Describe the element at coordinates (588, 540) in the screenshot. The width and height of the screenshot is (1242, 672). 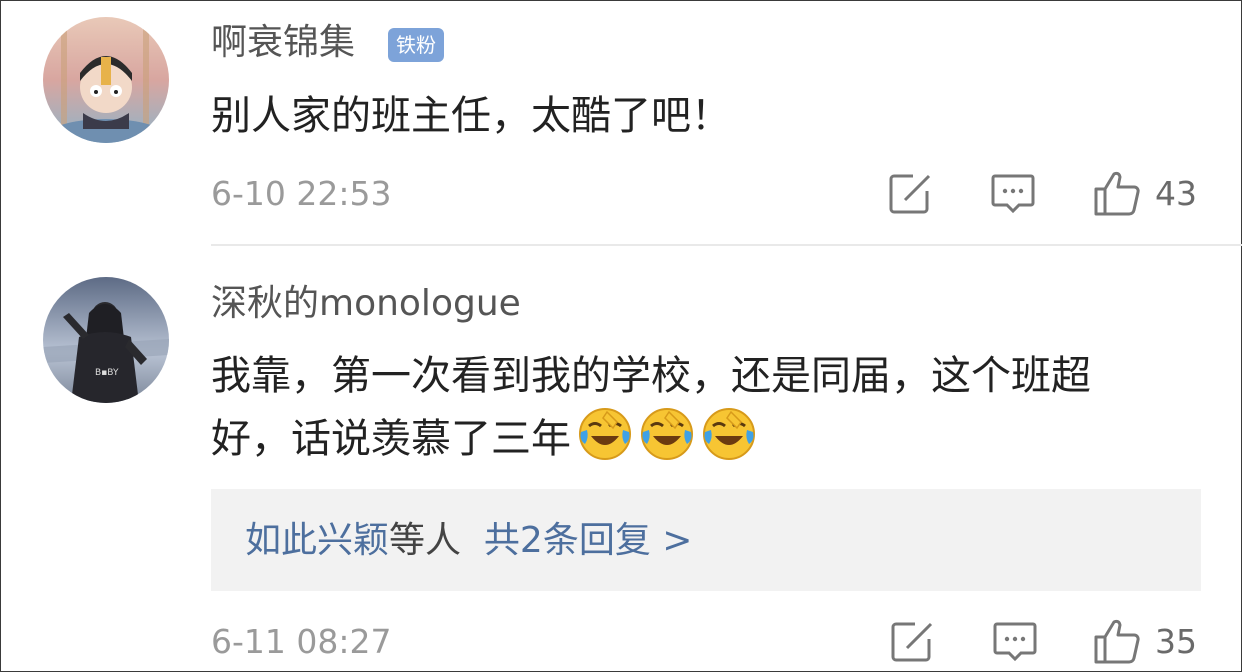
I see `view-replies-link: 共2条回复 >` at that location.